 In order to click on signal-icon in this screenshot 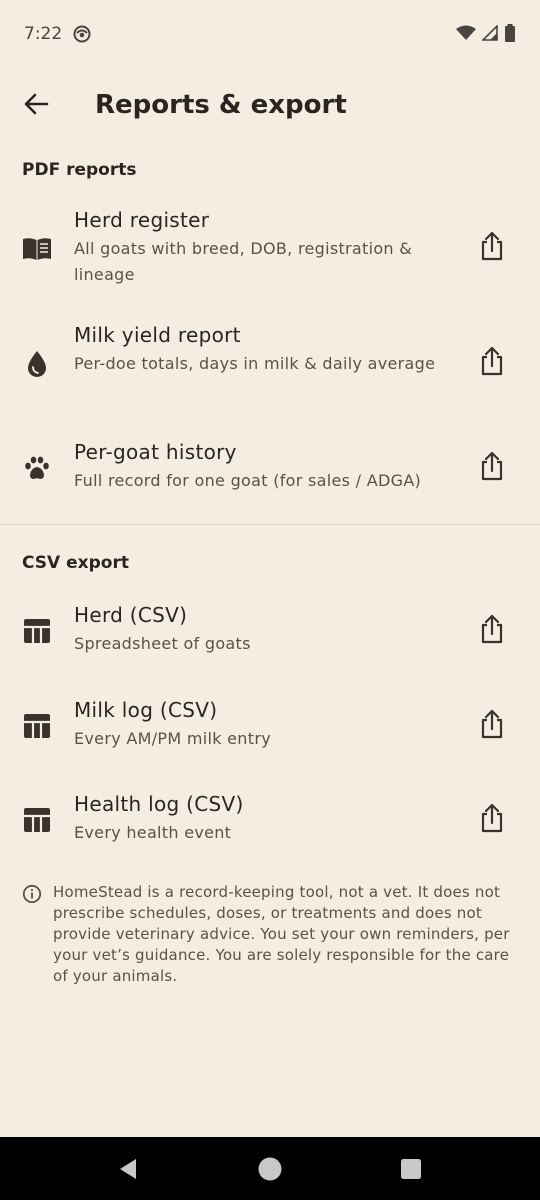, I will do `click(489, 34)`.